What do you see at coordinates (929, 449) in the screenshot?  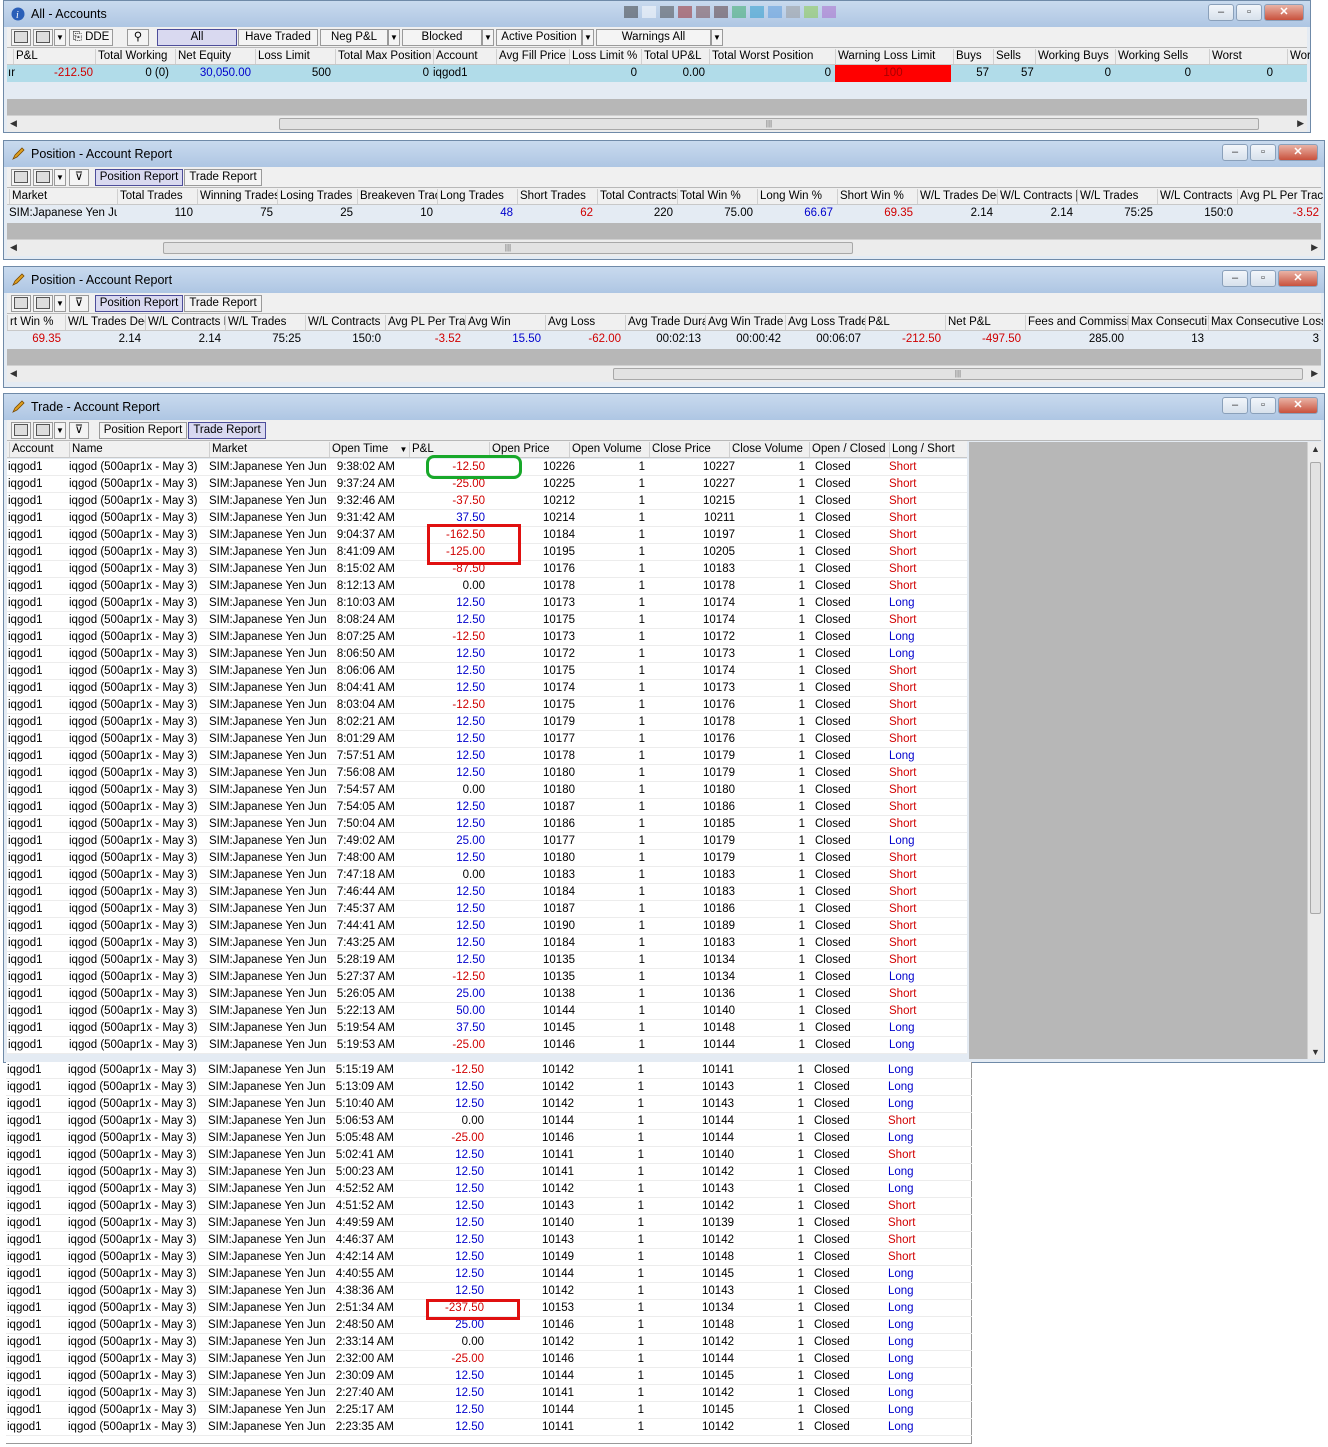 I see `col-long-short: Long / Short` at bounding box center [929, 449].